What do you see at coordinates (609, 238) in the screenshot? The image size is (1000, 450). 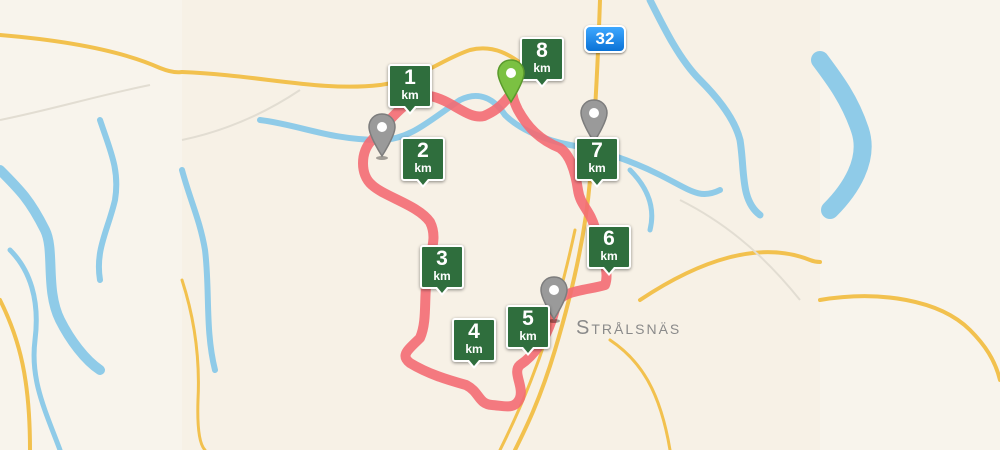 I see `km-marker-number: 6` at bounding box center [609, 238].